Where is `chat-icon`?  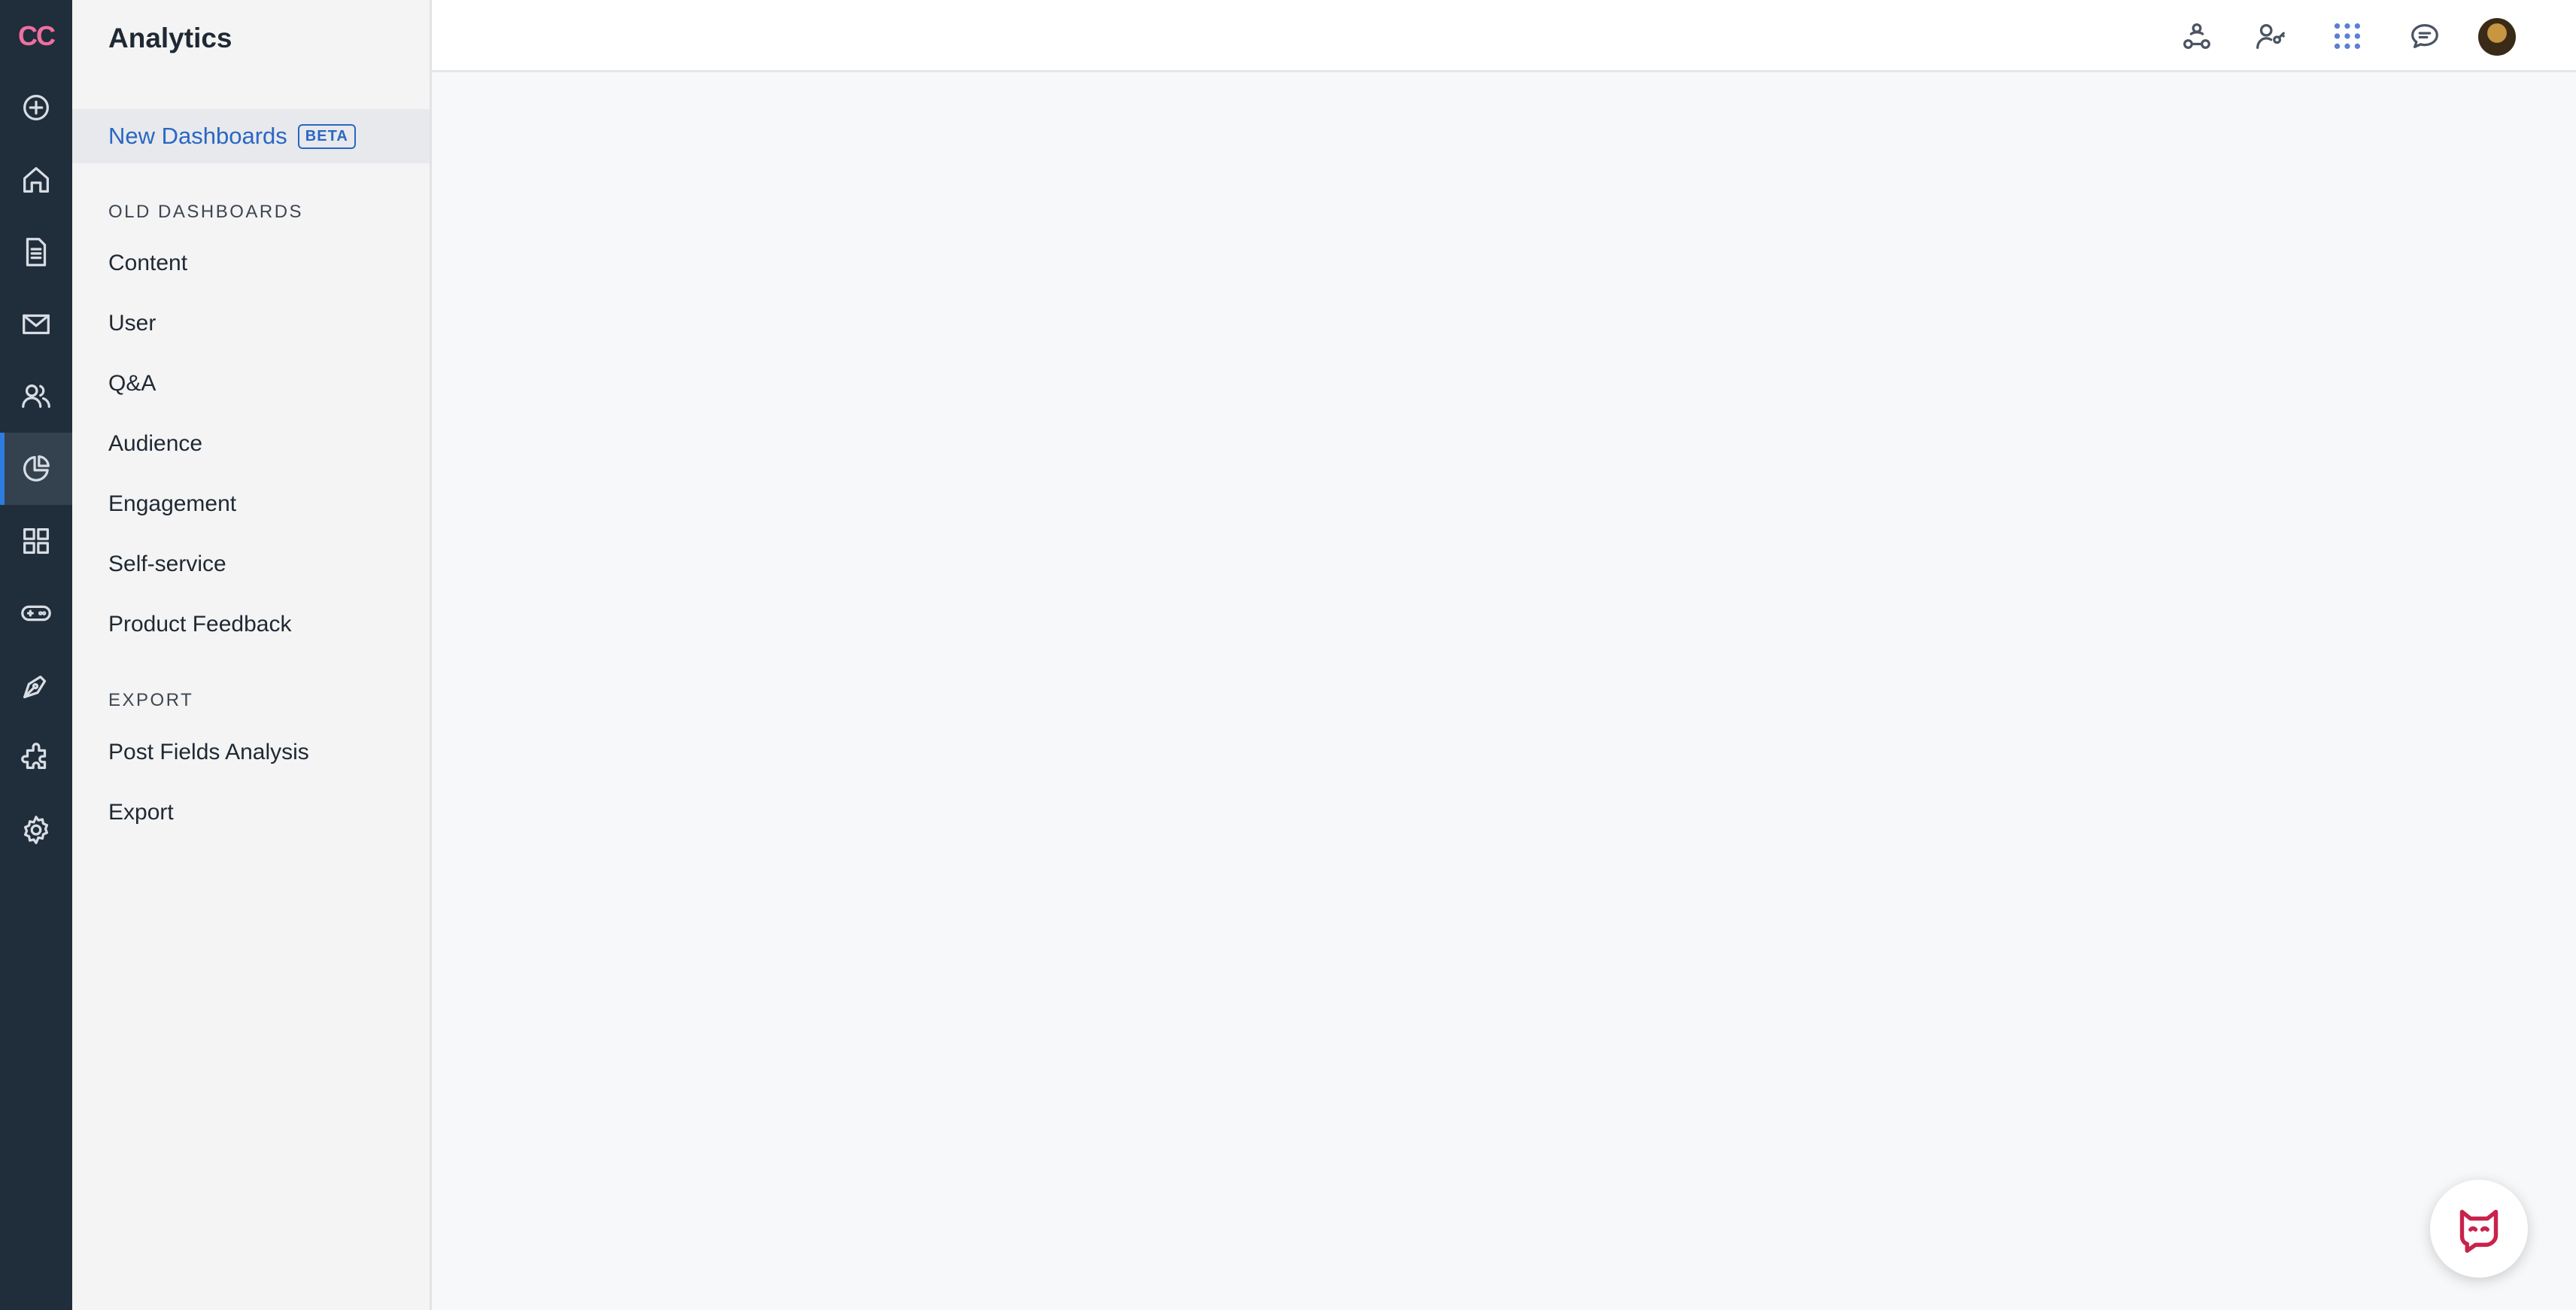
chat-icon is located at coordinates (2425, 36).